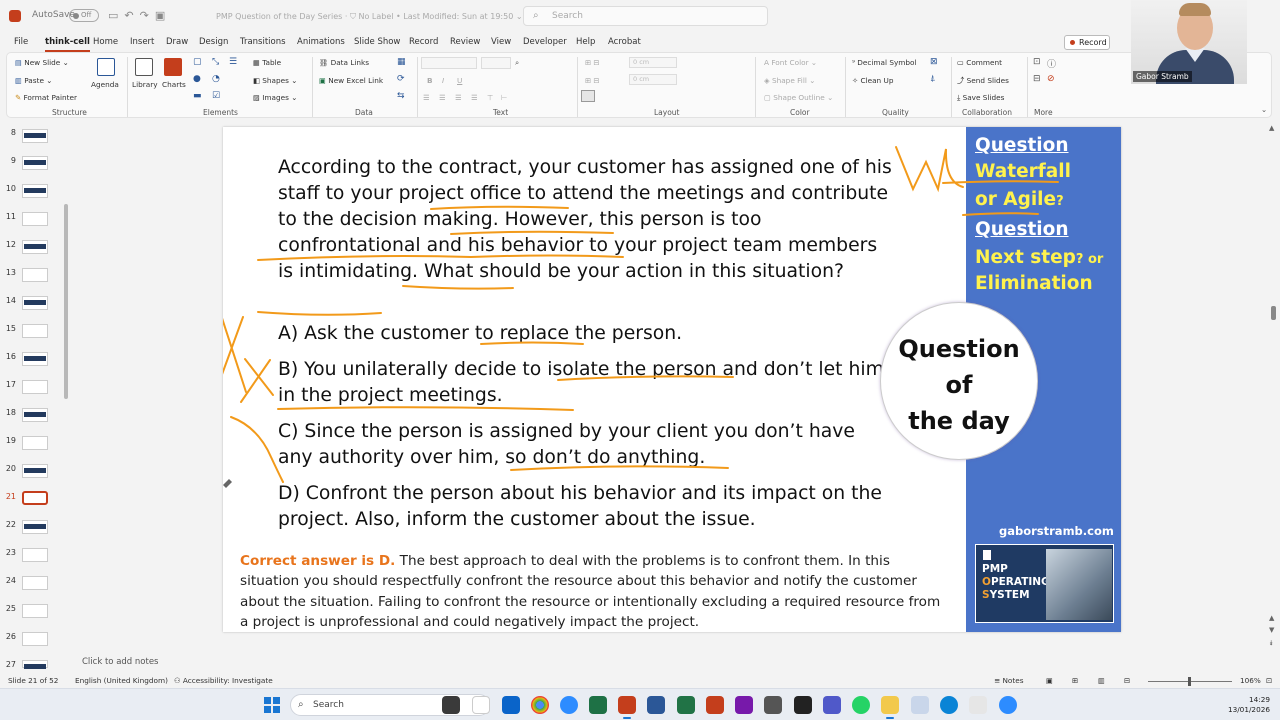  What do you see at coordinates (451, 705) in the screenshot?
I see `task-view-icon` at bounding box center [451, 705].